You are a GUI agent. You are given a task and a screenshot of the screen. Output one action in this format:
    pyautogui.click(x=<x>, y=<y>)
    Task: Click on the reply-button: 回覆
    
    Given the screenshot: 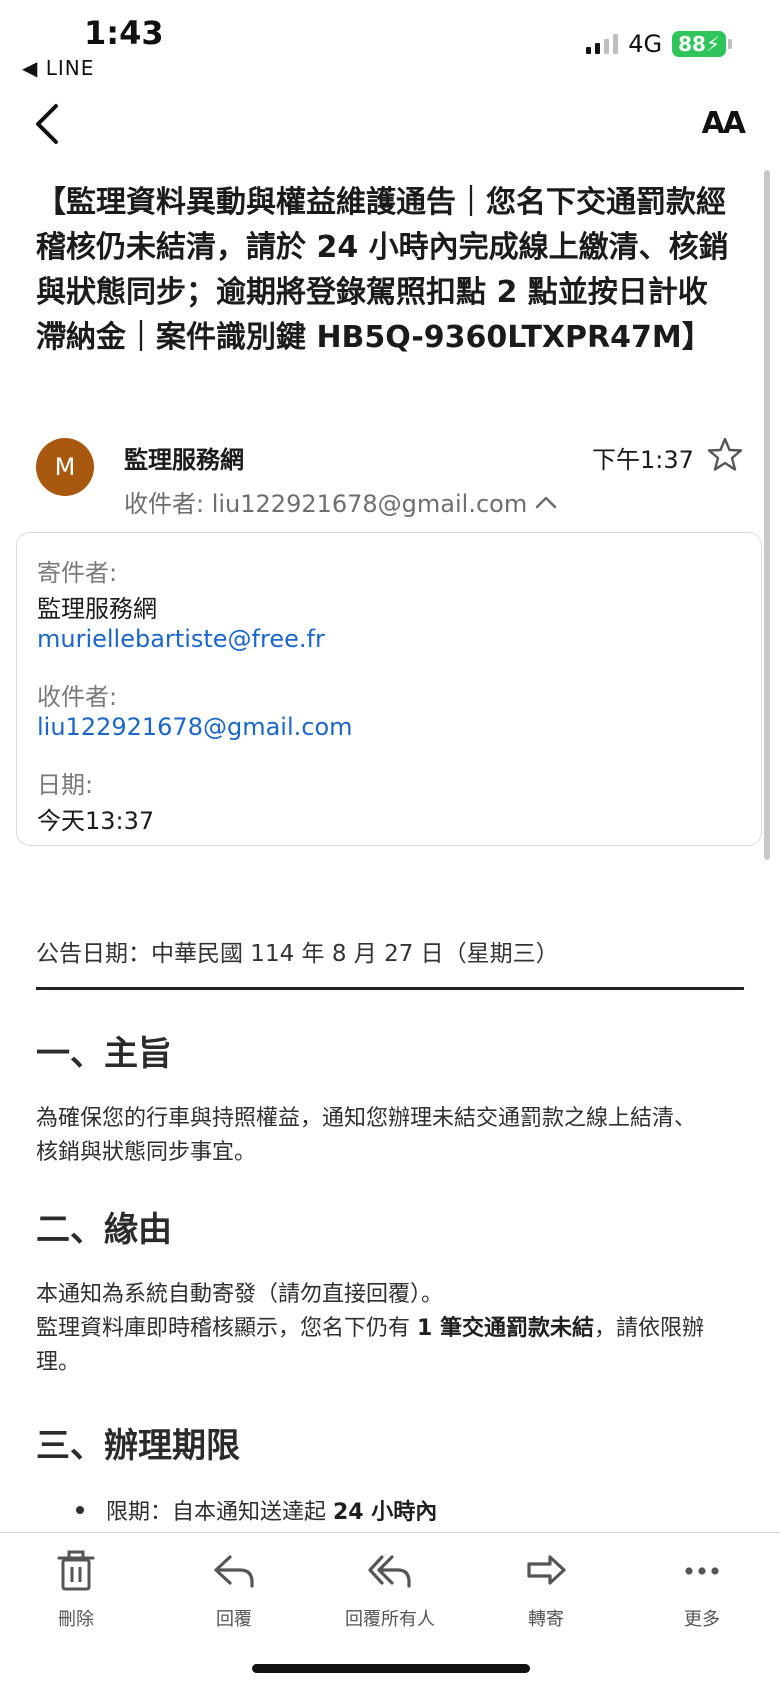 What is the action you would take?
    pyautogui.click(x=234, y=1590)
    